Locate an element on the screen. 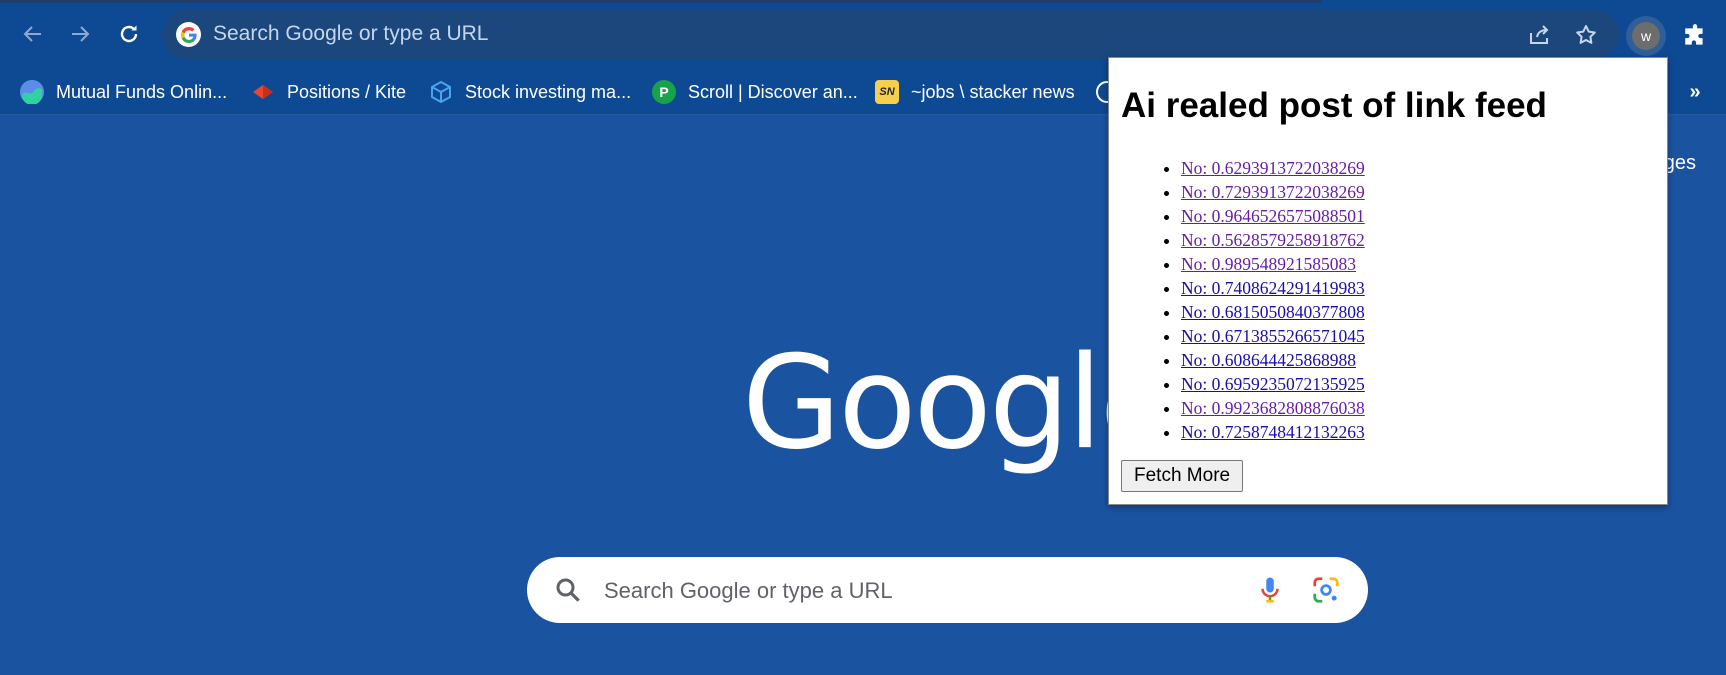 The image size is (1726, 675). star-icon is located at coordinates (1586, 34).